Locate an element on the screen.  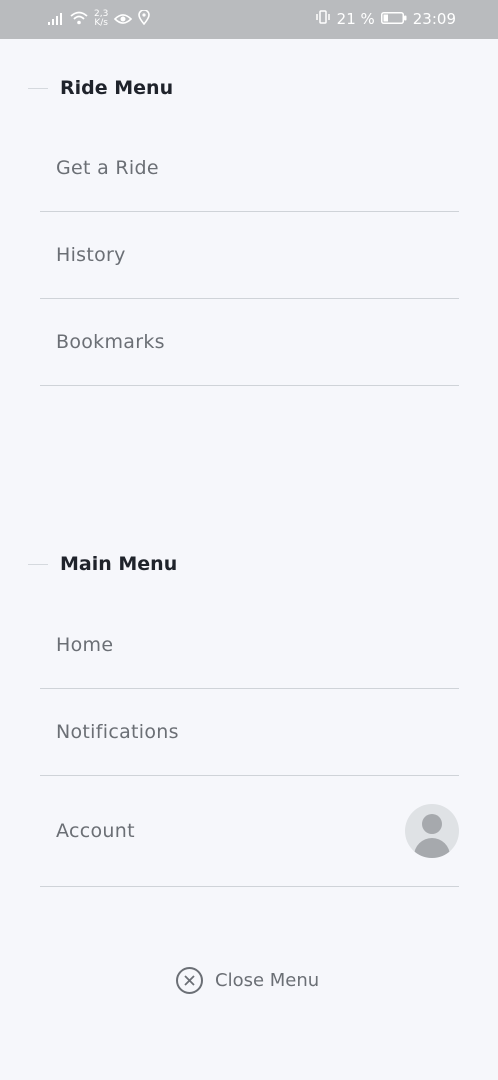
battery-percent: 21 % is located at coordinates (355, 19).